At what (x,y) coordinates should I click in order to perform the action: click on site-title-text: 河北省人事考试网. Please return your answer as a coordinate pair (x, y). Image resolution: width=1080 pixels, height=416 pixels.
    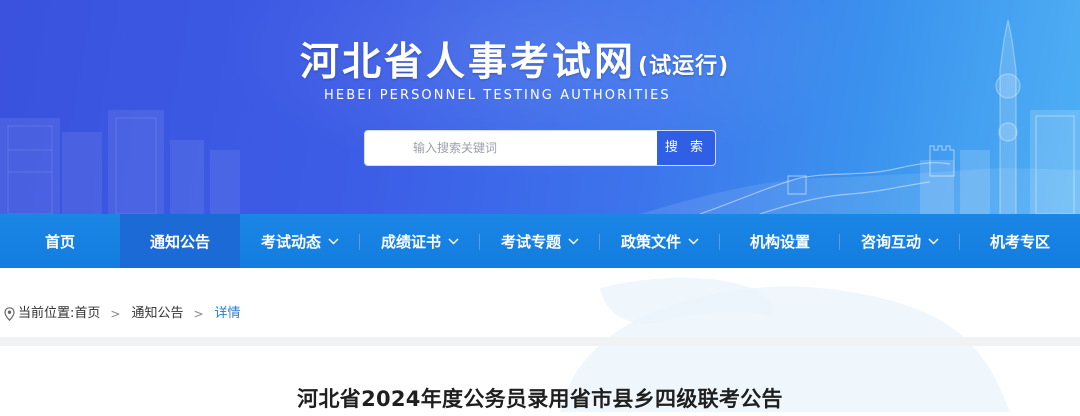
    Looking at the image, I should click on (468, 62).